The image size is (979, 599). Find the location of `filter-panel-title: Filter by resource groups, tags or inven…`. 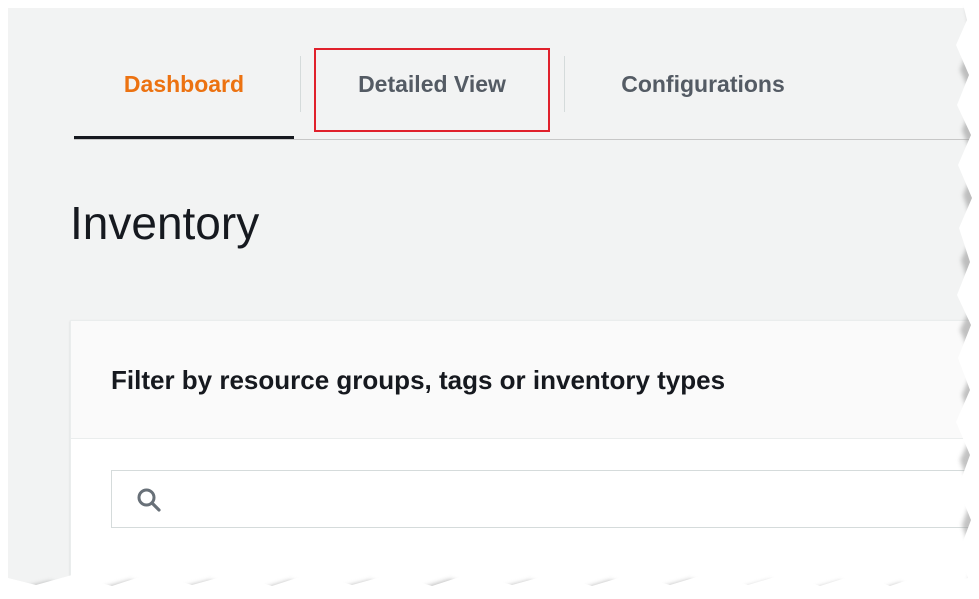

filter-panel-title: Filter by resource groups, tags or inven… is located at coordinates (418, 380).